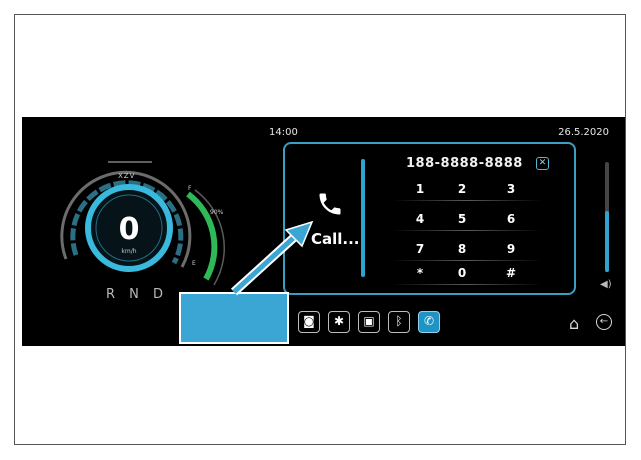  I want to click on speed-value: 0, so click(129, 229).